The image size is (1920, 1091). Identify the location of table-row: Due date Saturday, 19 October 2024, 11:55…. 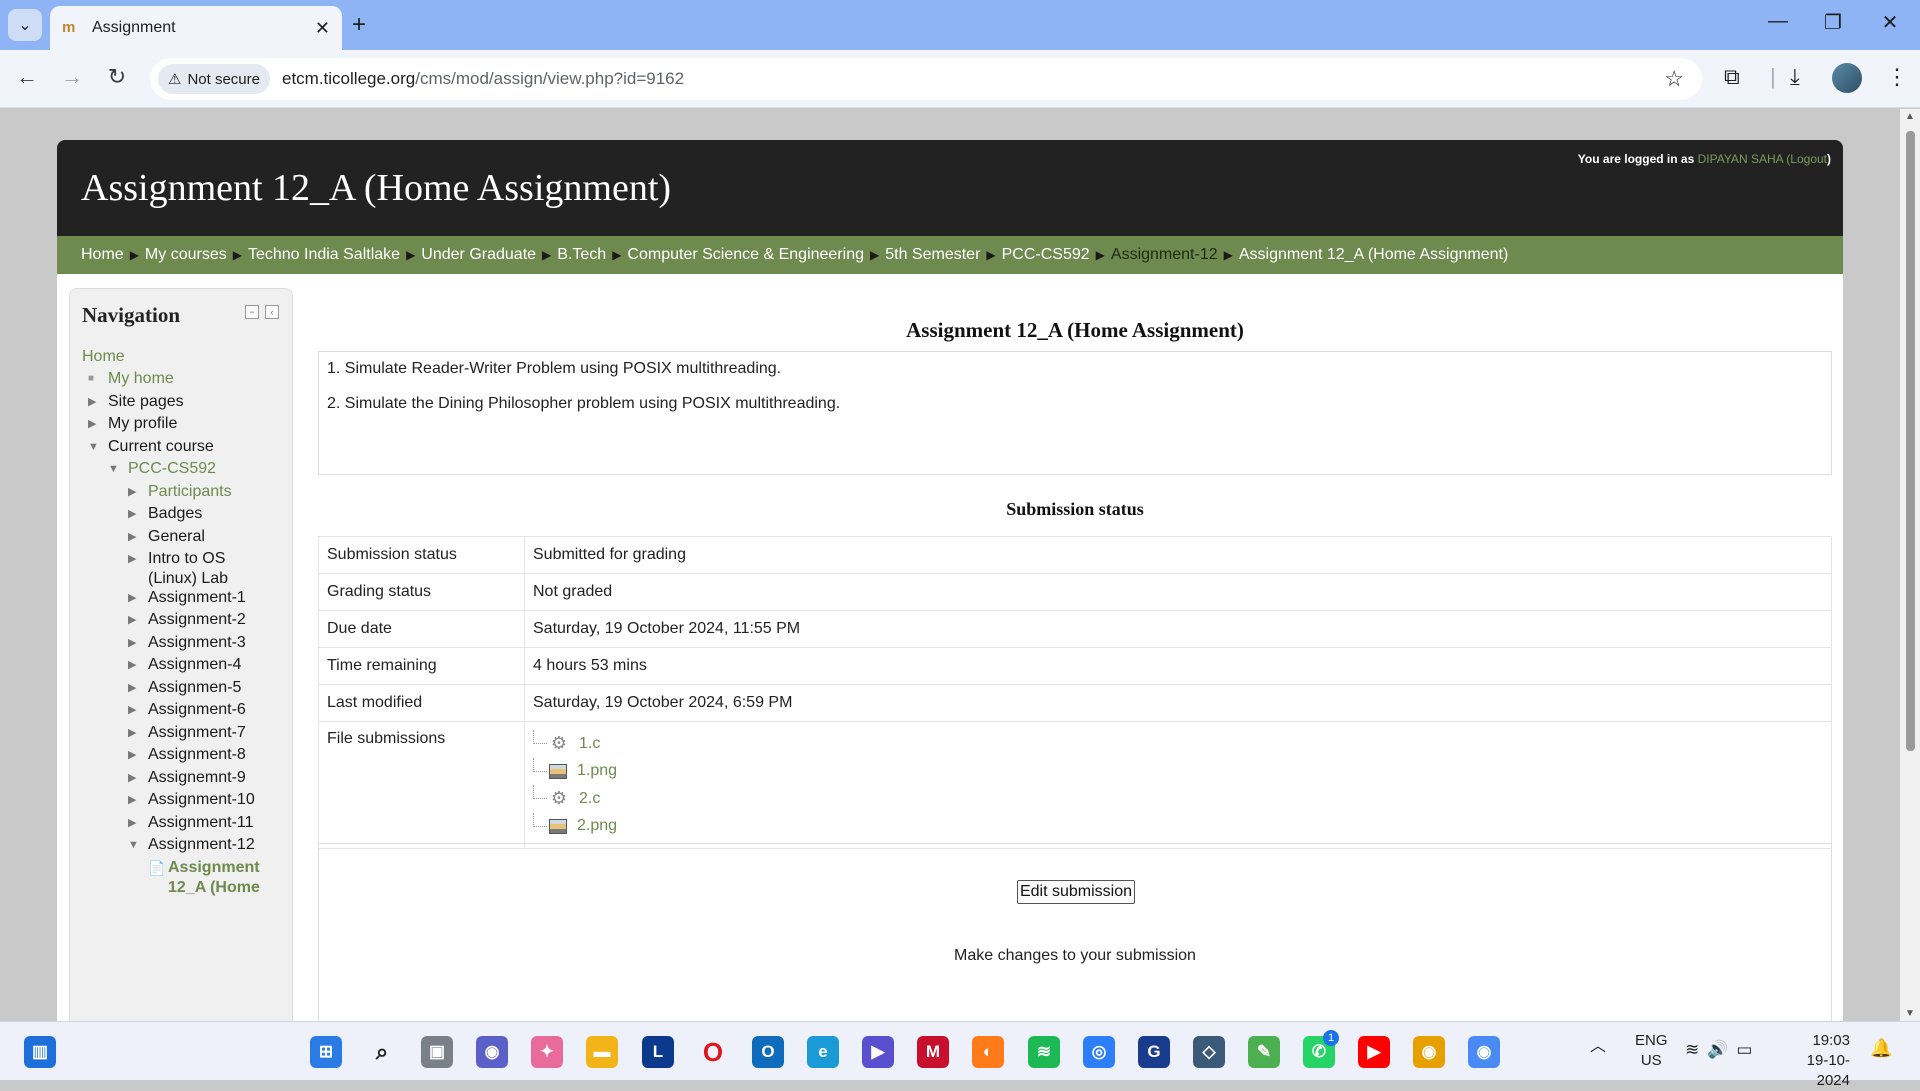
(1075, 629).